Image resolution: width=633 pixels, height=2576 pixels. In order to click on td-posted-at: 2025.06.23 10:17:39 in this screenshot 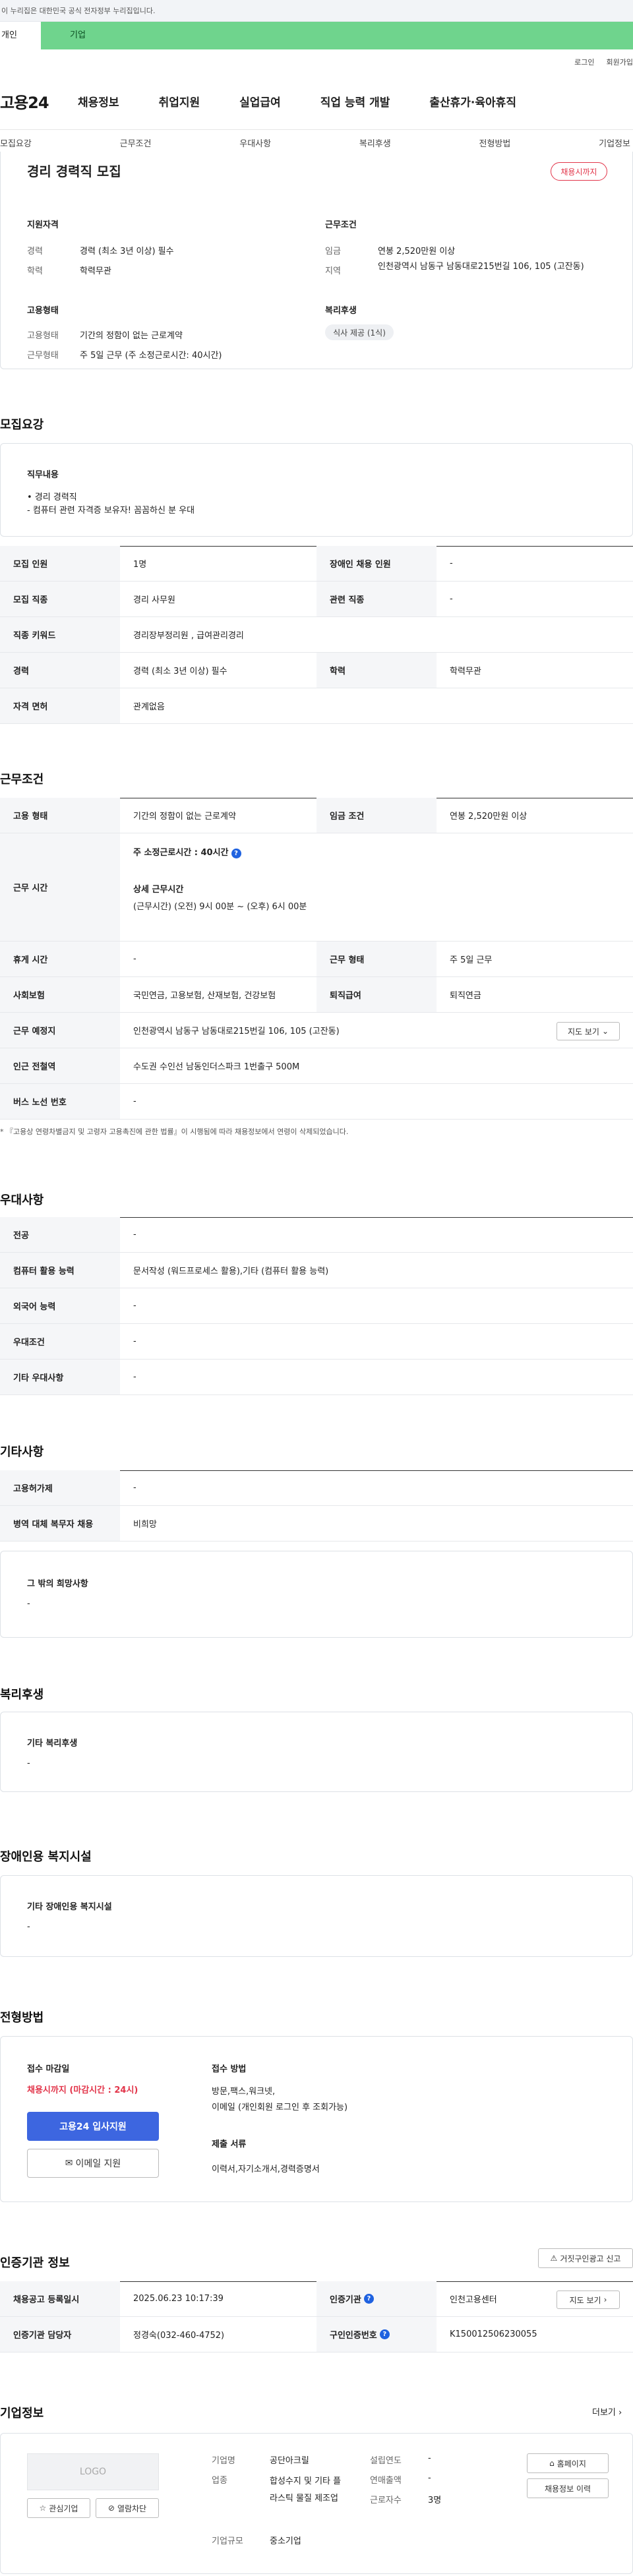, I will do `click(178, 2299)`.